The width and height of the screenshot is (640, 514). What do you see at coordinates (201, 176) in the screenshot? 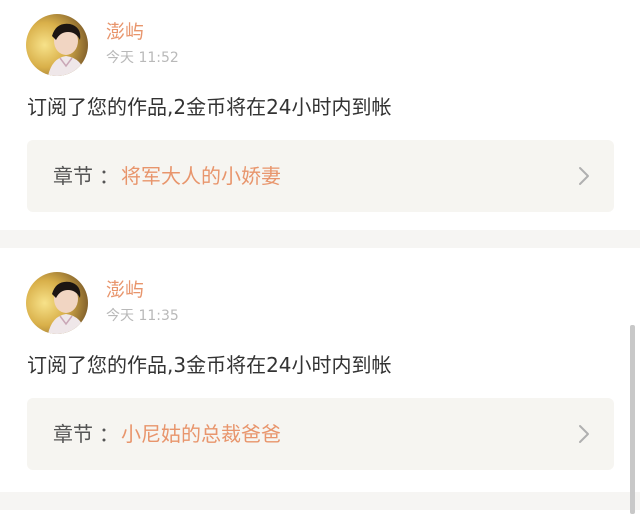
I see `chapter-title: 将军大人的小娇妻` at bounding box center [201, 176].